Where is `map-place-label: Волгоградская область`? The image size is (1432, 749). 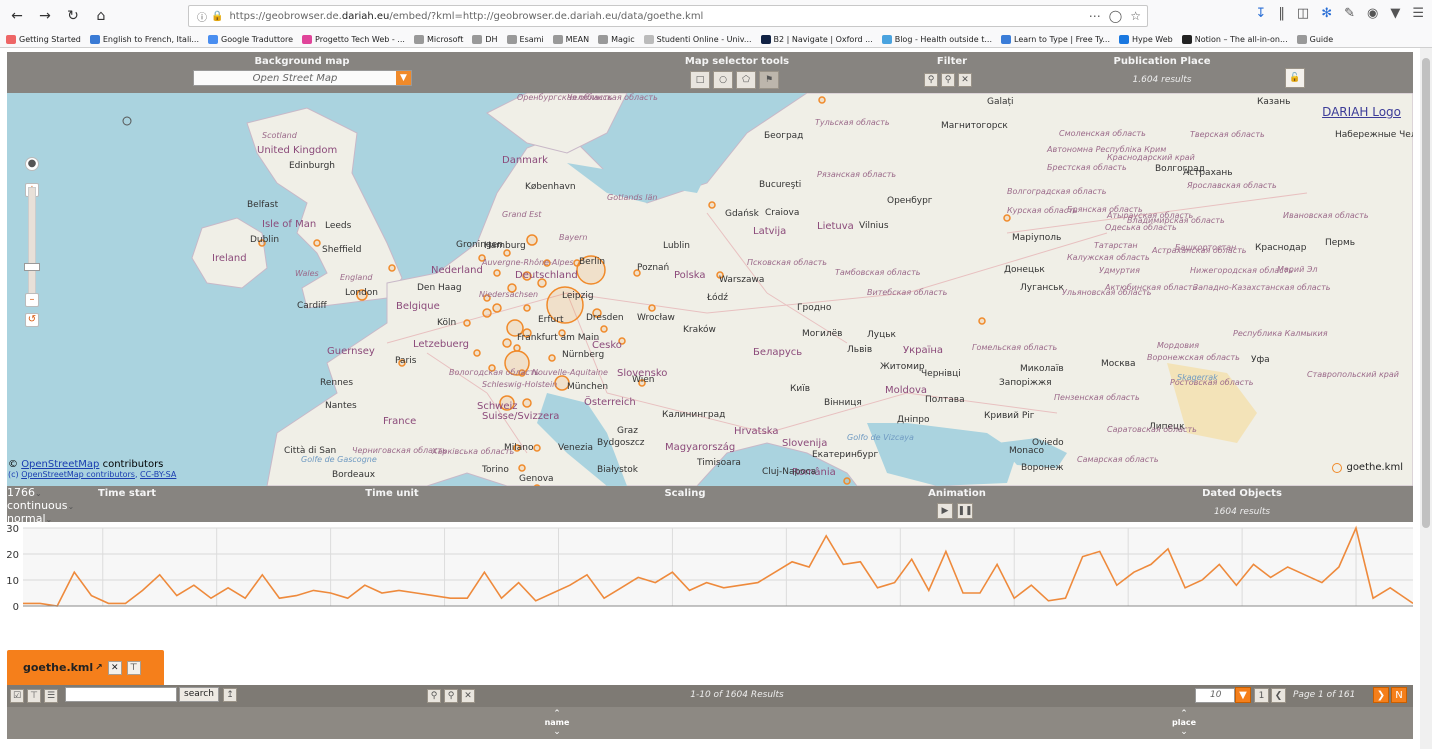
map-place-label: Волгоградская область is located at coordinates (1057, 191).